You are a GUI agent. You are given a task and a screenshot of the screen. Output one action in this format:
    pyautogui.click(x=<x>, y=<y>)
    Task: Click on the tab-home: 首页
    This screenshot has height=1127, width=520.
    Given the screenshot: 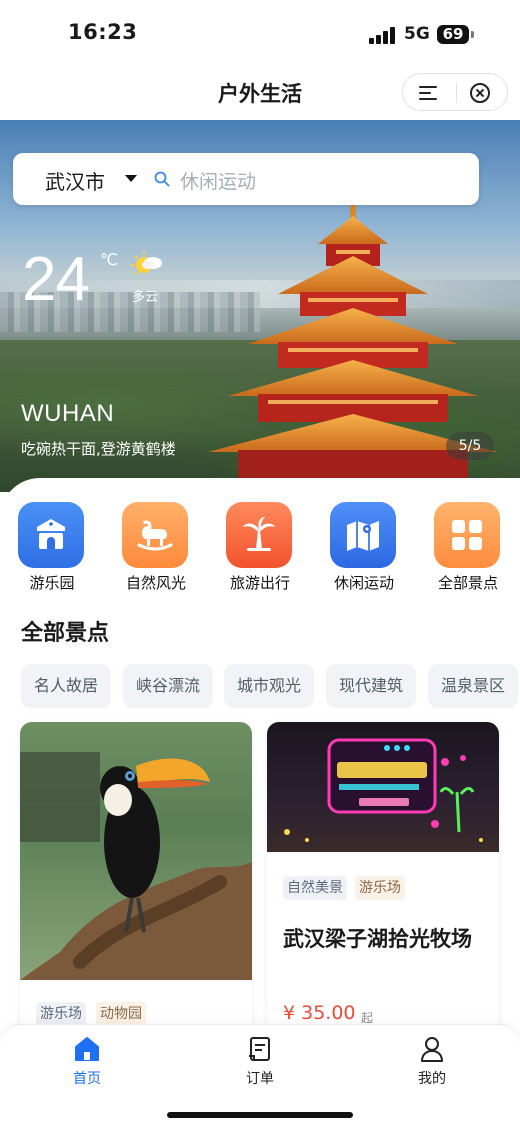 What is the action you would take?
    pyautogui.click(x=87, y=1063)
    